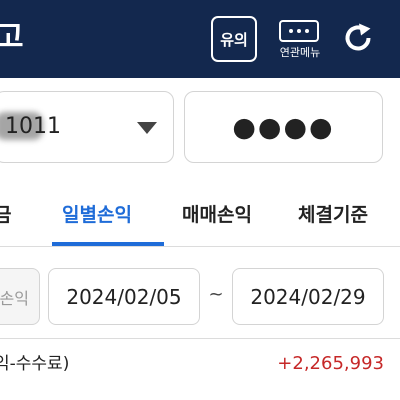  Describe the element at coordinates (35, 364) in the screenshot. I see `summary-label: 익-수수료)` at that location.